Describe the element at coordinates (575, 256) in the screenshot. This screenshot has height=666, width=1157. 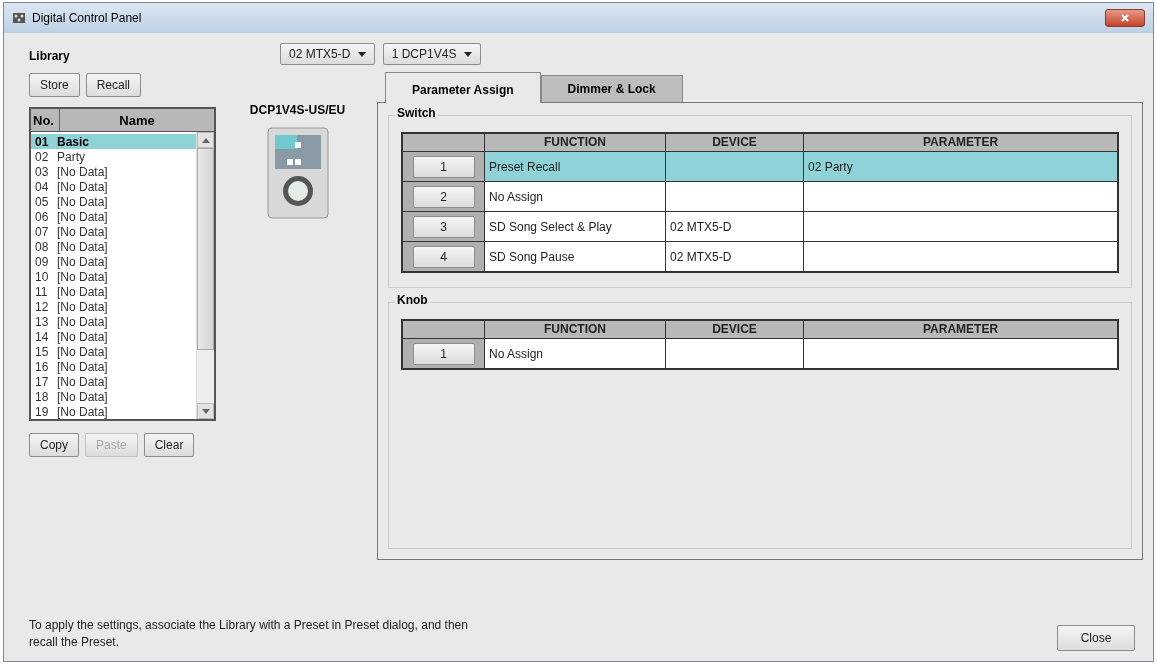
I see `table-cell: SD Song Pause` at that location.